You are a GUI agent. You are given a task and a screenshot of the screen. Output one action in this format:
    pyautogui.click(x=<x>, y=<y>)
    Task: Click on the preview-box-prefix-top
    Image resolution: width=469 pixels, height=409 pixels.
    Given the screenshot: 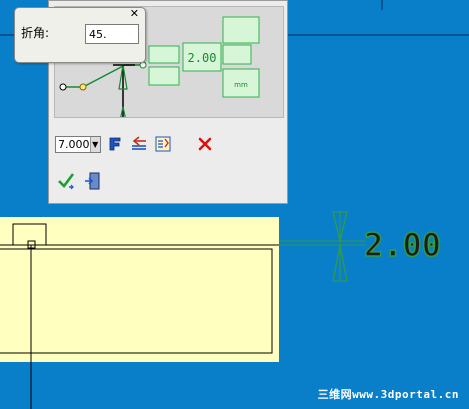 What is the action you would take?
    pyautogui.click(x=164, y=54)
    